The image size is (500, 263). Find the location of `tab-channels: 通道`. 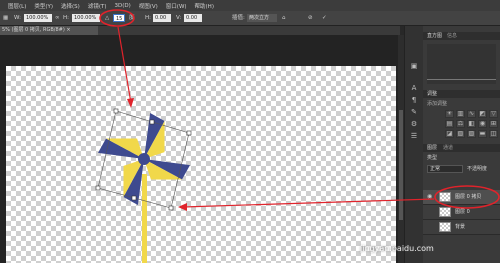

tab-channels: 通道 is located at coordinates (448, 148).